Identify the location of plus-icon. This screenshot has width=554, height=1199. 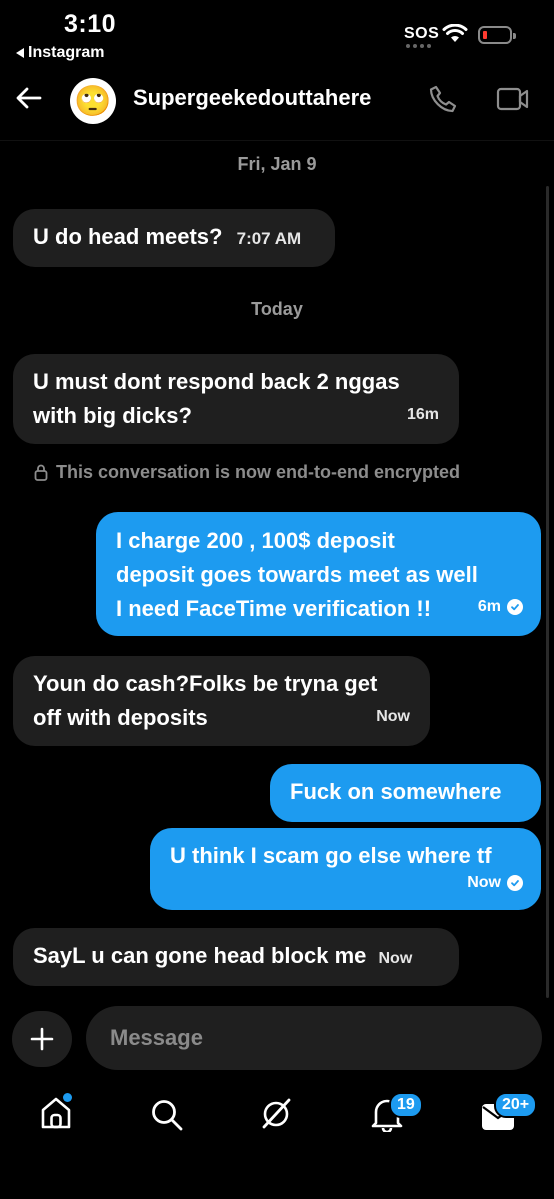
(42, 1039).